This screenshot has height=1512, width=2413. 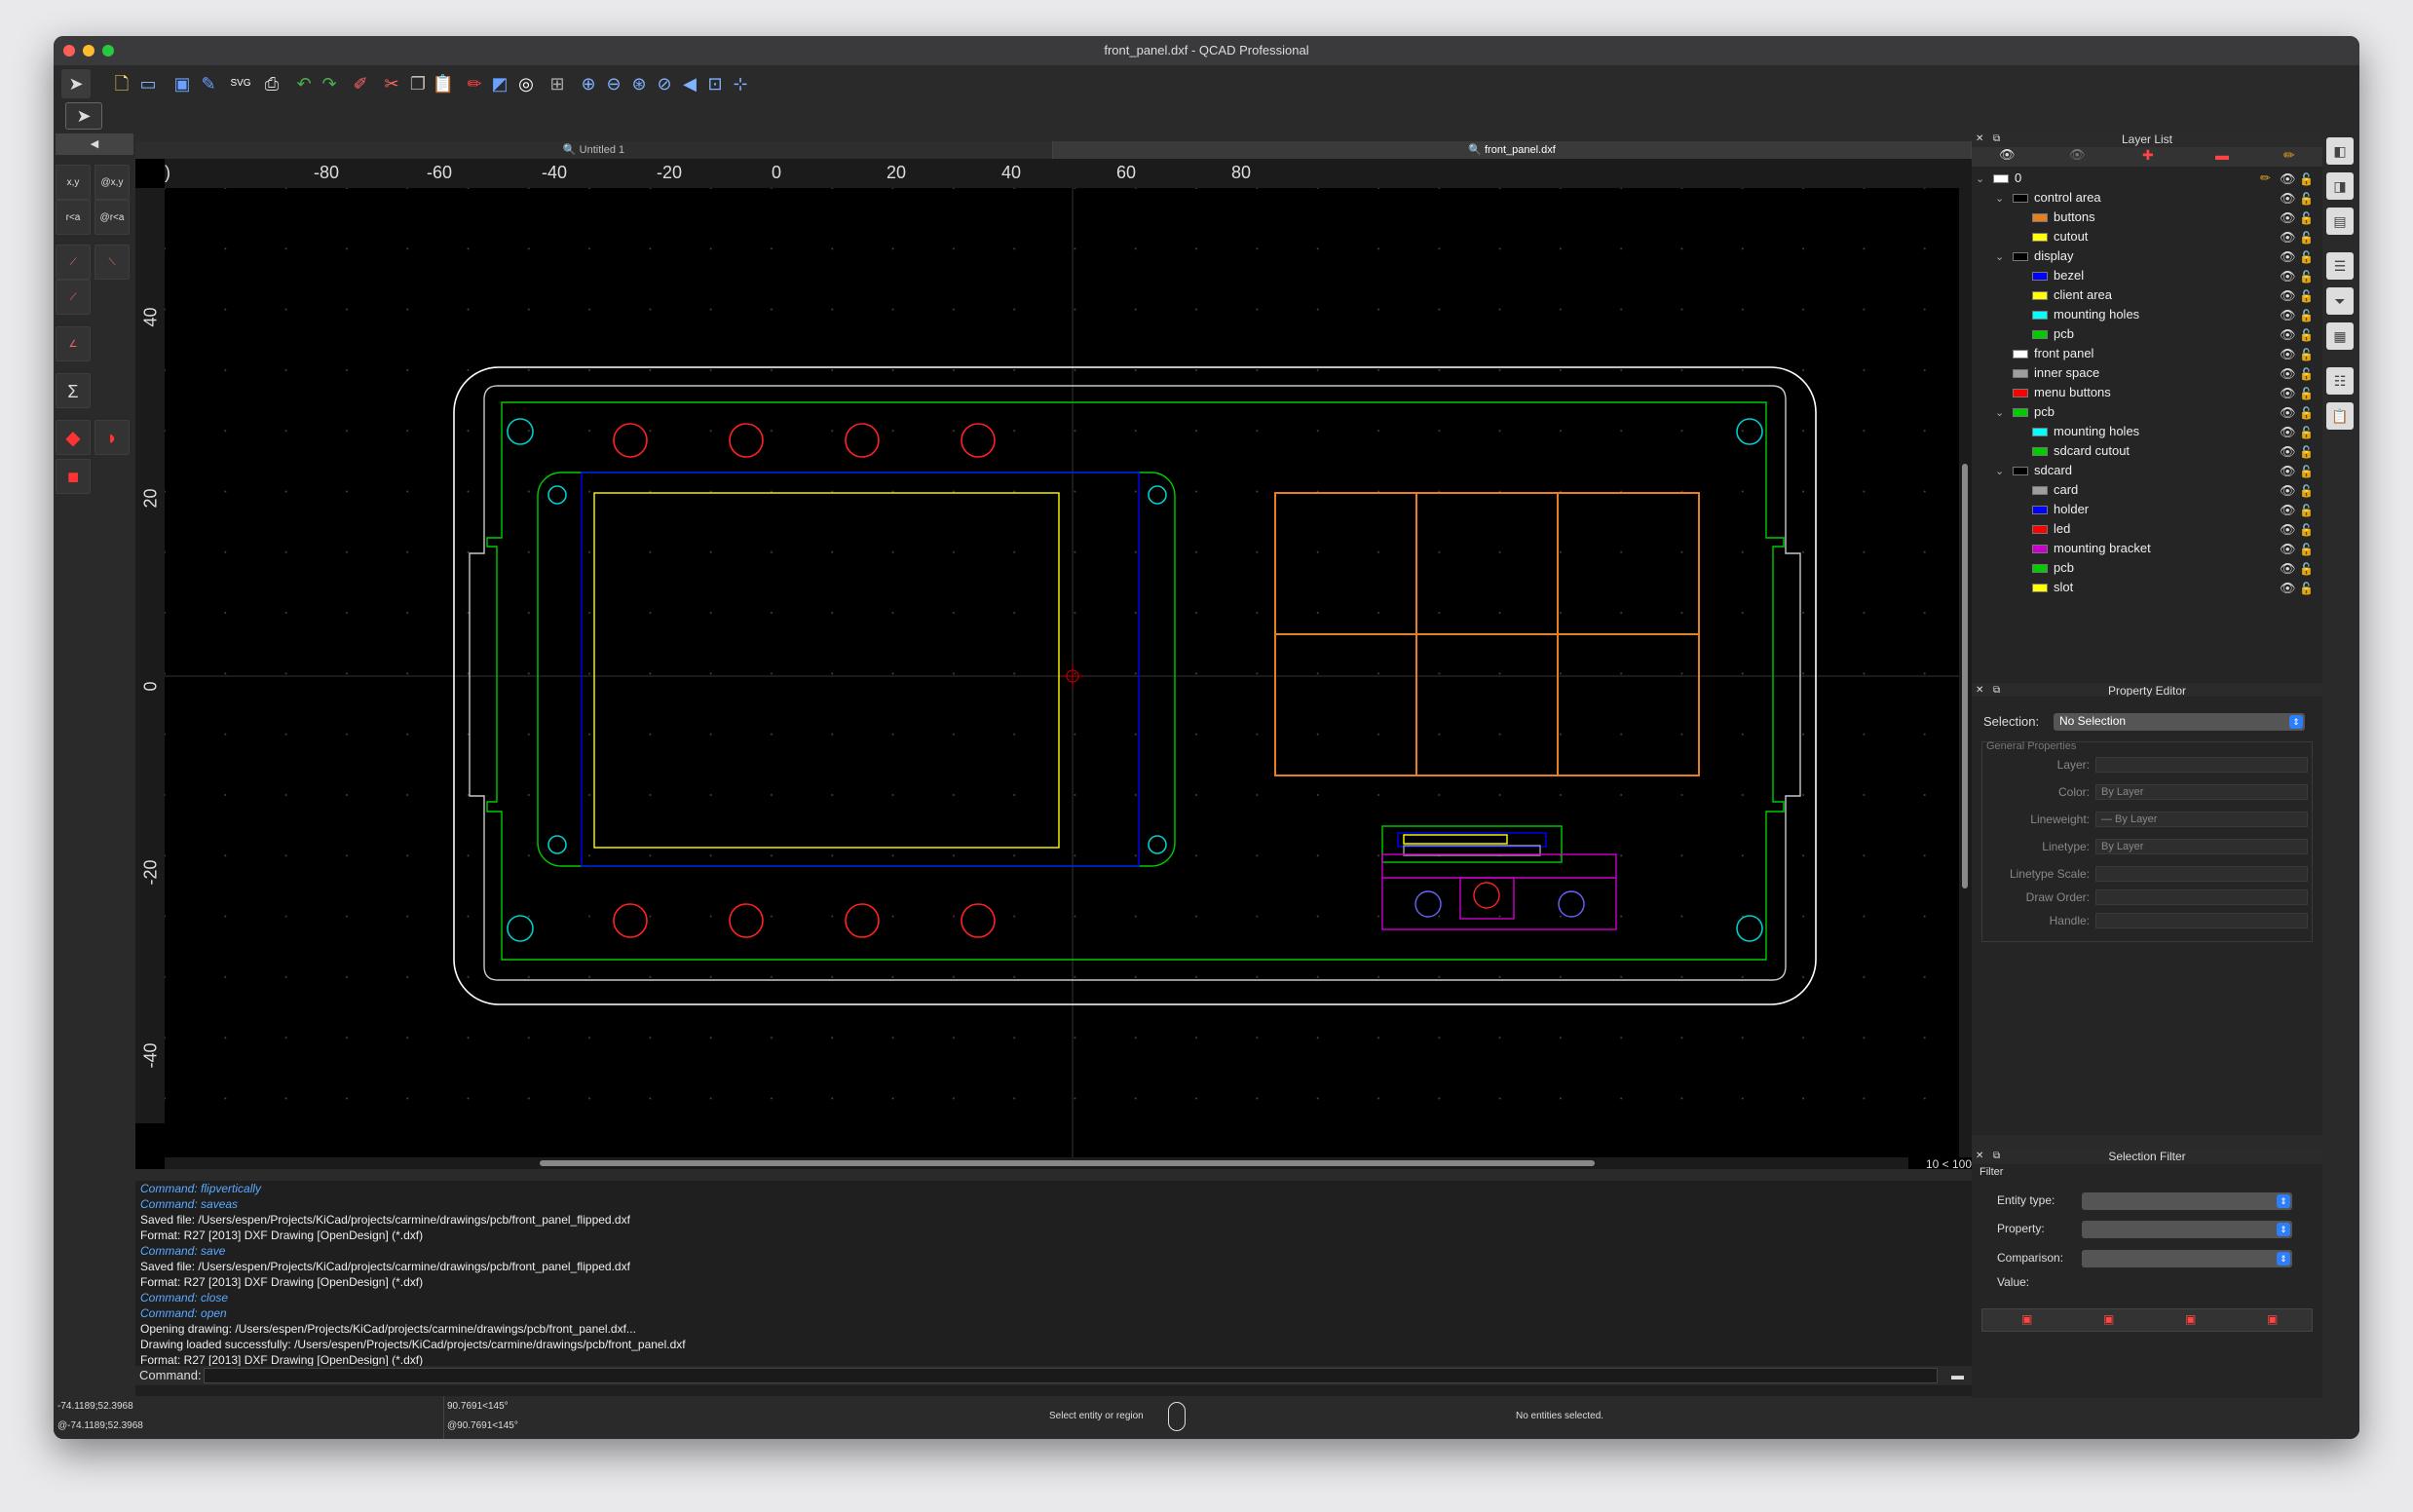 What do you see at coordinates (2027, 1319) in the screenshot?
I see `filter-select-icon: ▣` at bounding box center [2027, 1319].